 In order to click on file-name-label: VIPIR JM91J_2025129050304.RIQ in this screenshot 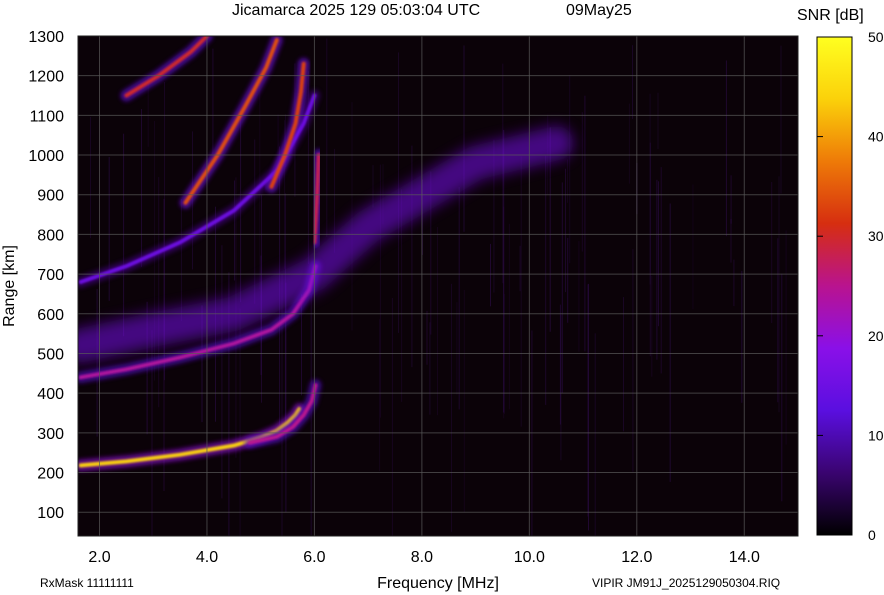, I will do `click(686, 583)`.